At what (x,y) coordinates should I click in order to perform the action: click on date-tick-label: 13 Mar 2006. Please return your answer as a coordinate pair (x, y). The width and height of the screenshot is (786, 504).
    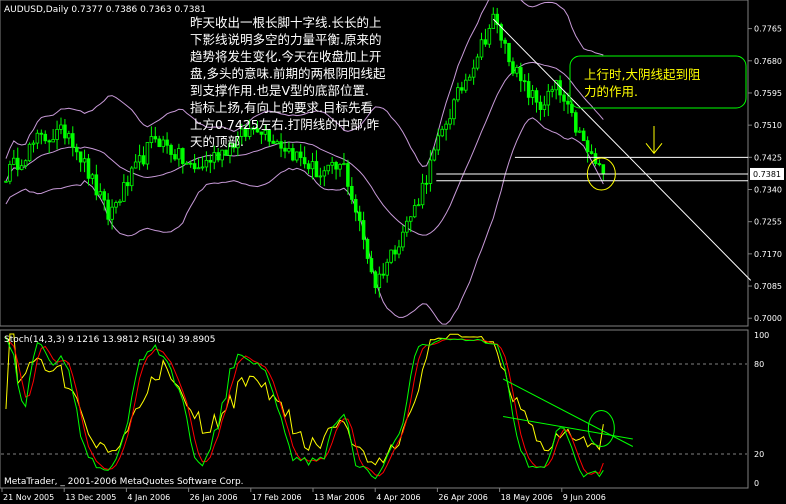
    Looking at the image, I should click on (339, 497).